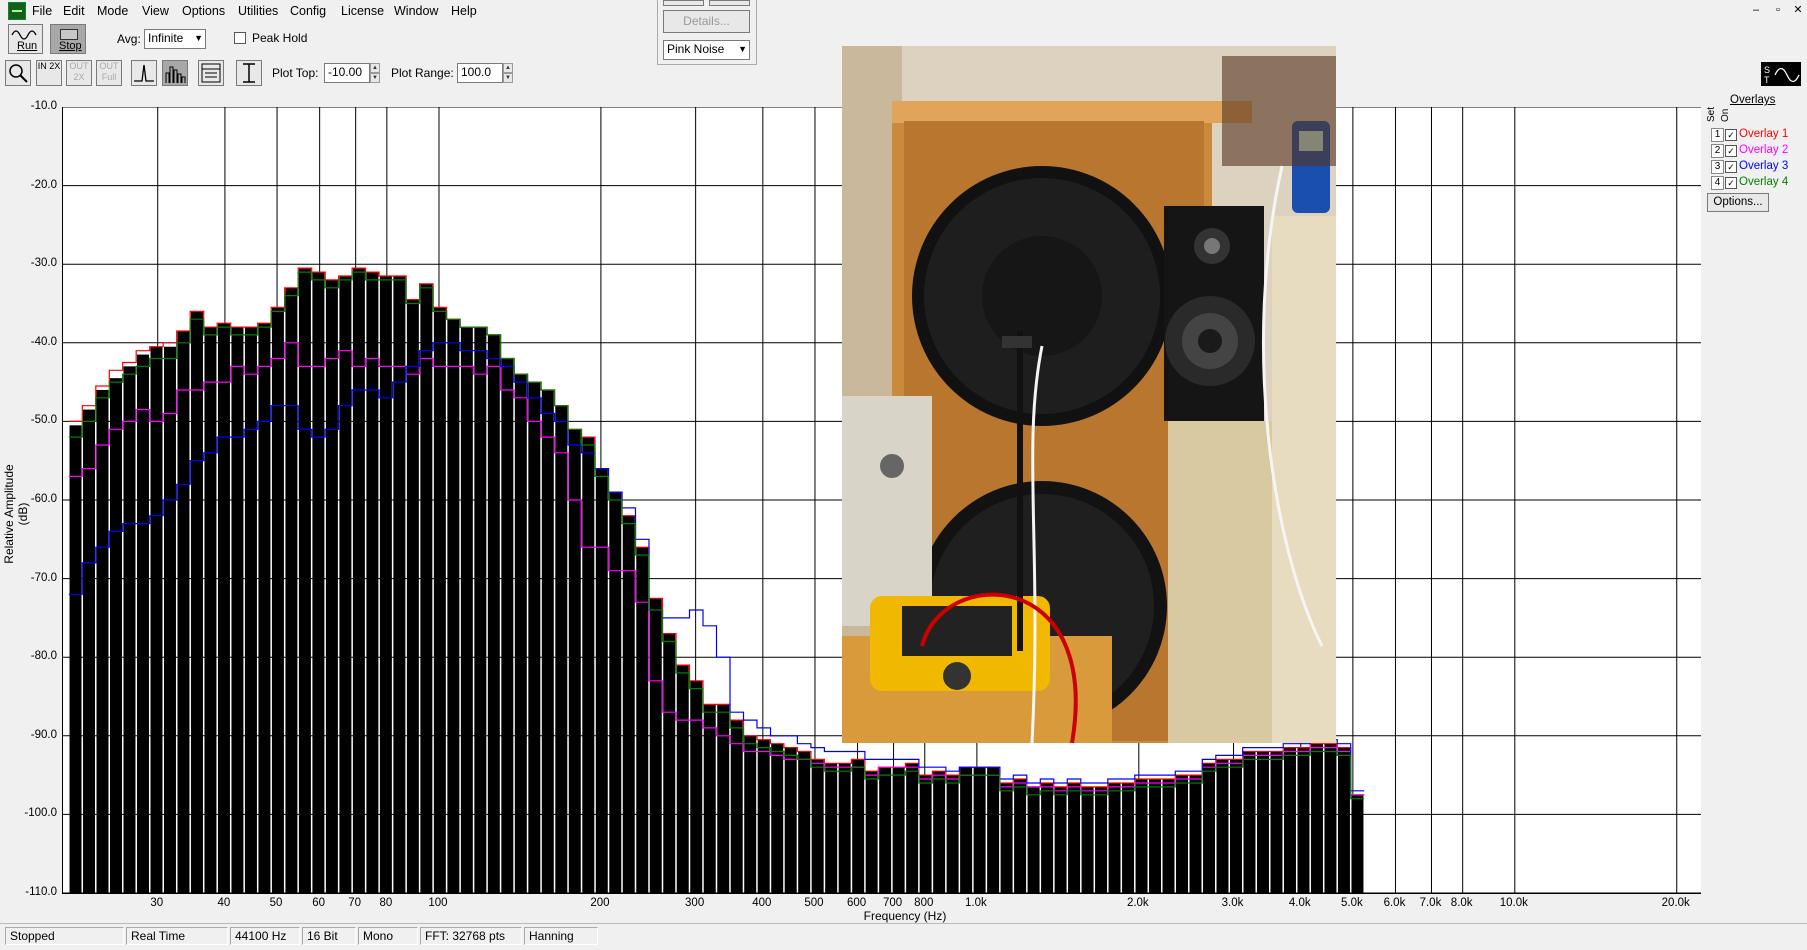 The width and height of the screenshot is (1807, 950). I want to click on x-tick-label: 400, so click(762, 903).